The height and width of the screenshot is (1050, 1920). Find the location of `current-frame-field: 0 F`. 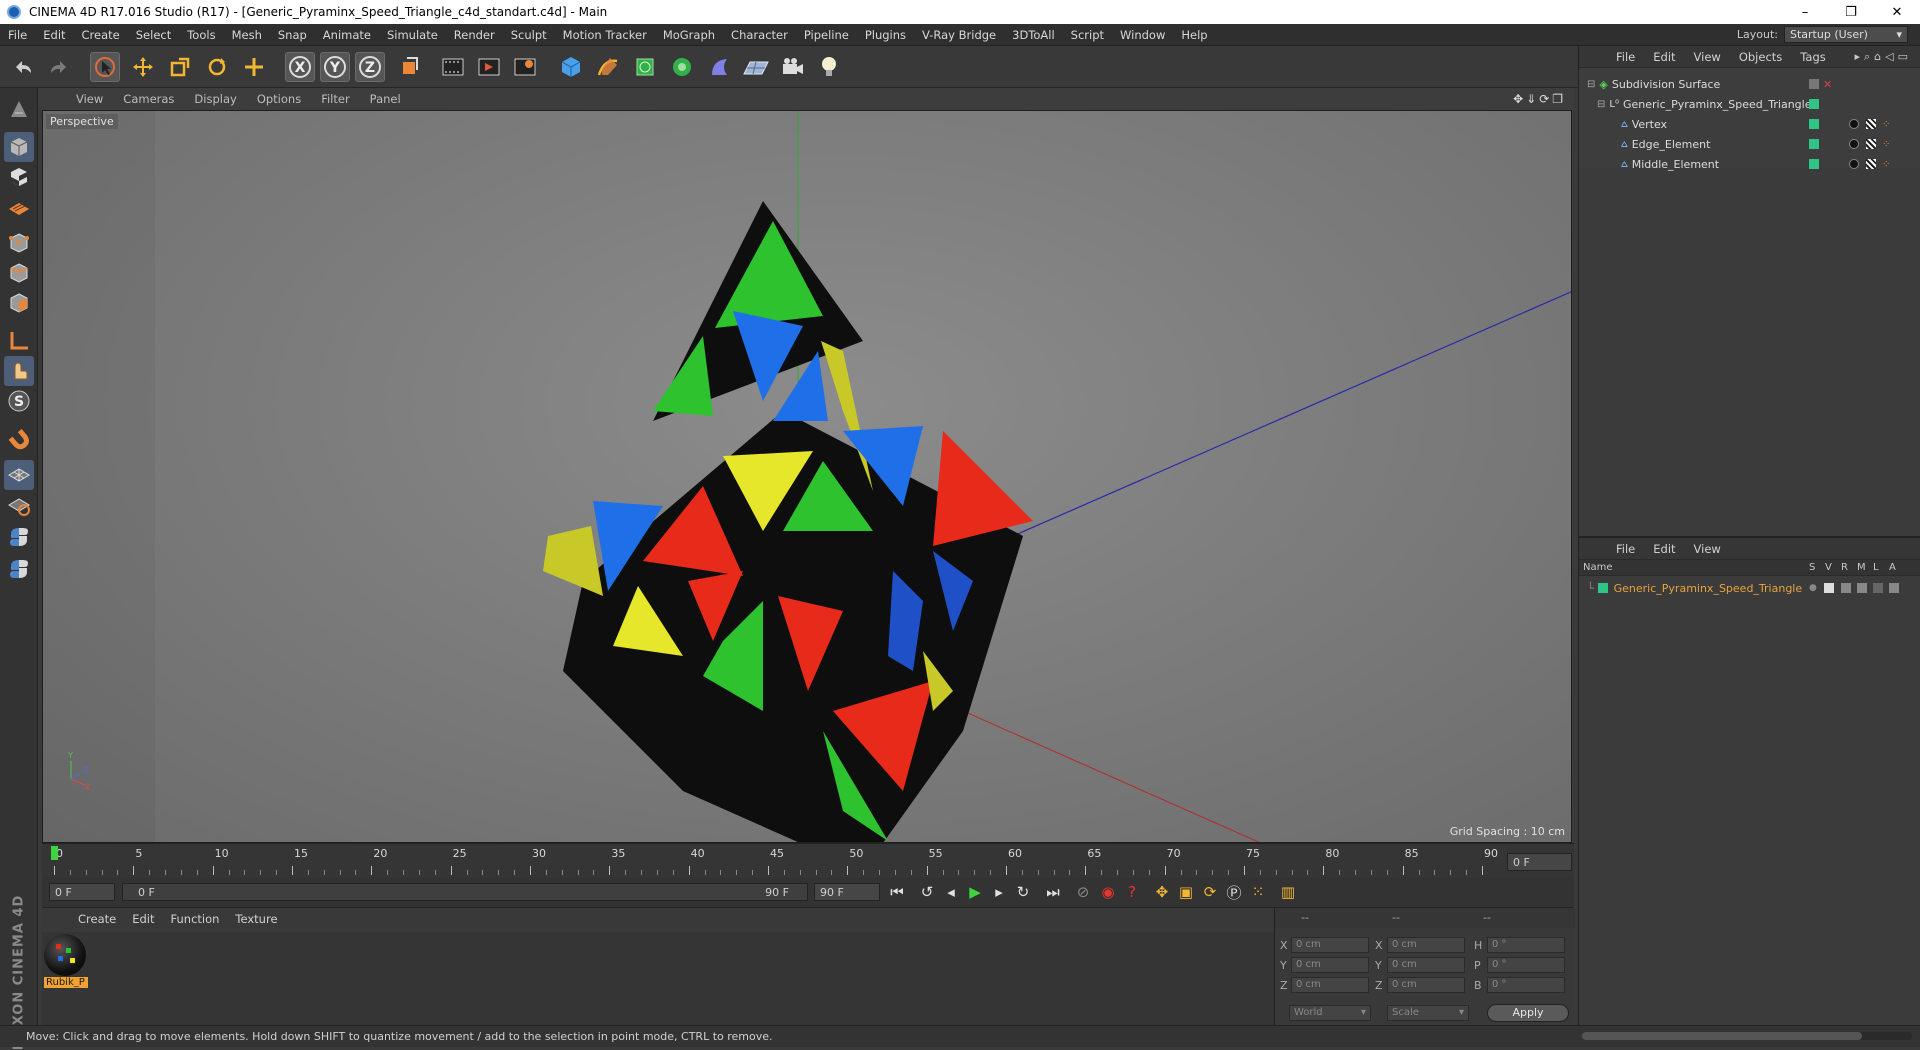

current-frame-field: 0 F is located at coordinates (1539, 862).